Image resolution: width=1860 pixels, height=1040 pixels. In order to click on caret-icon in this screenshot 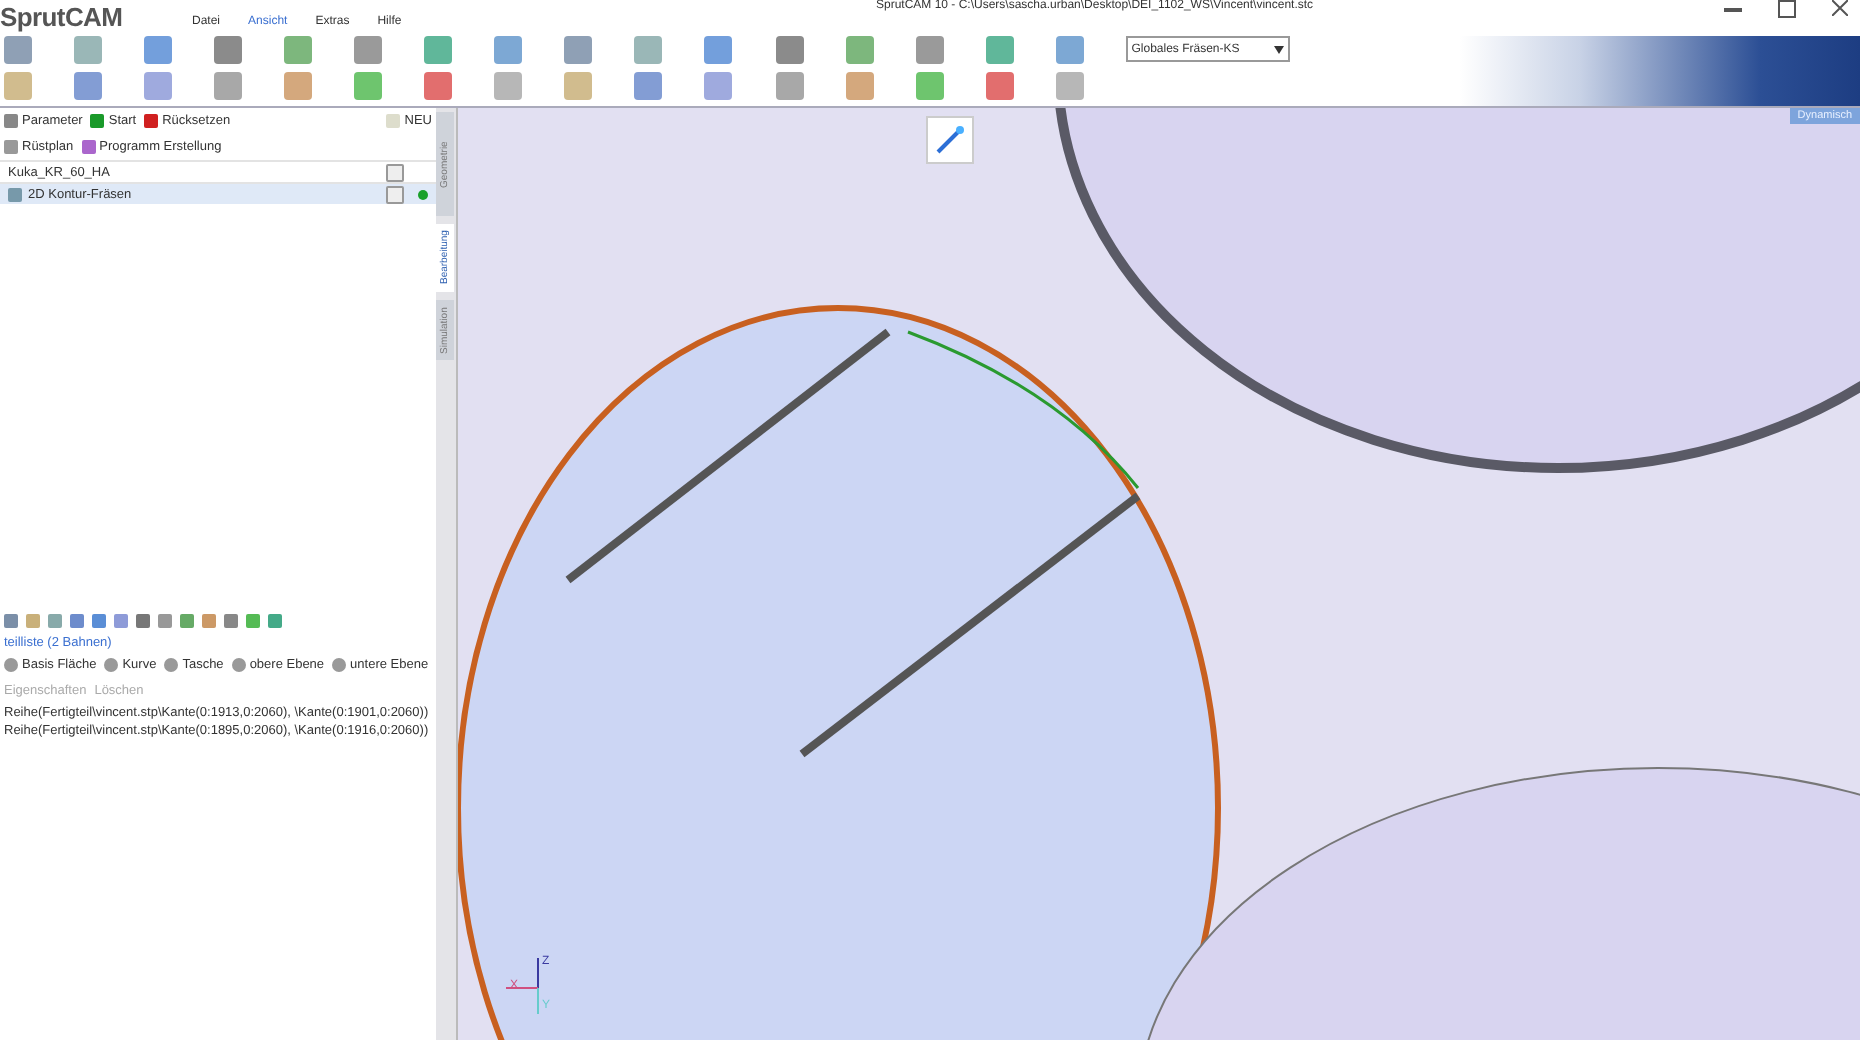, I will do `click(1278, 49)`.